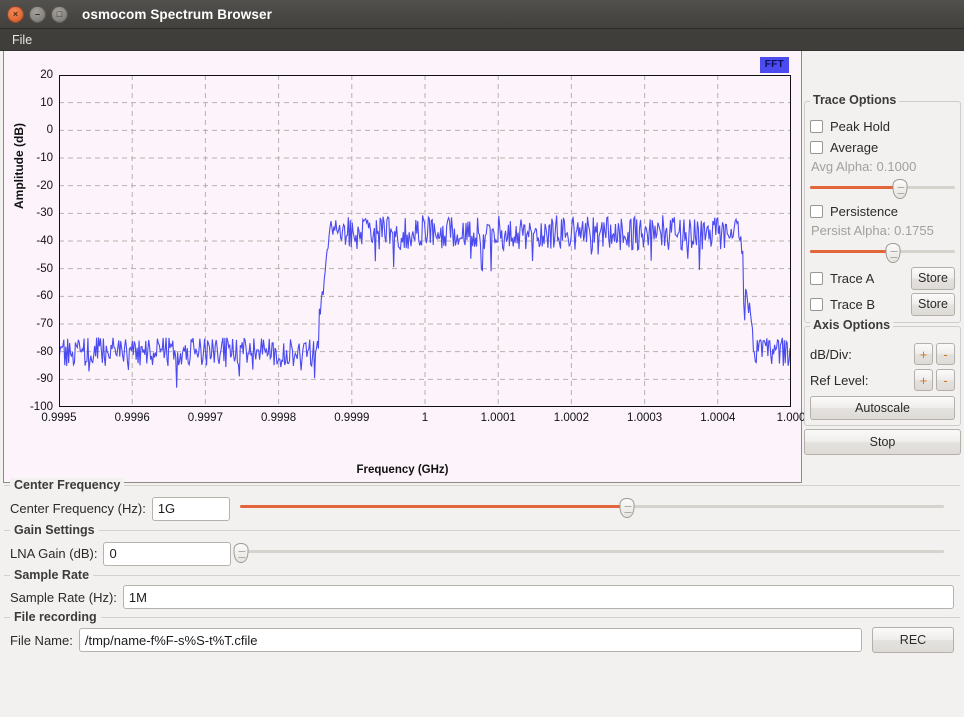 This screenshot has height=717, width=964. Describe the element at coordinates (571, 418) in the screenshot. I see `x-tick-label: 1.0002` at that location.